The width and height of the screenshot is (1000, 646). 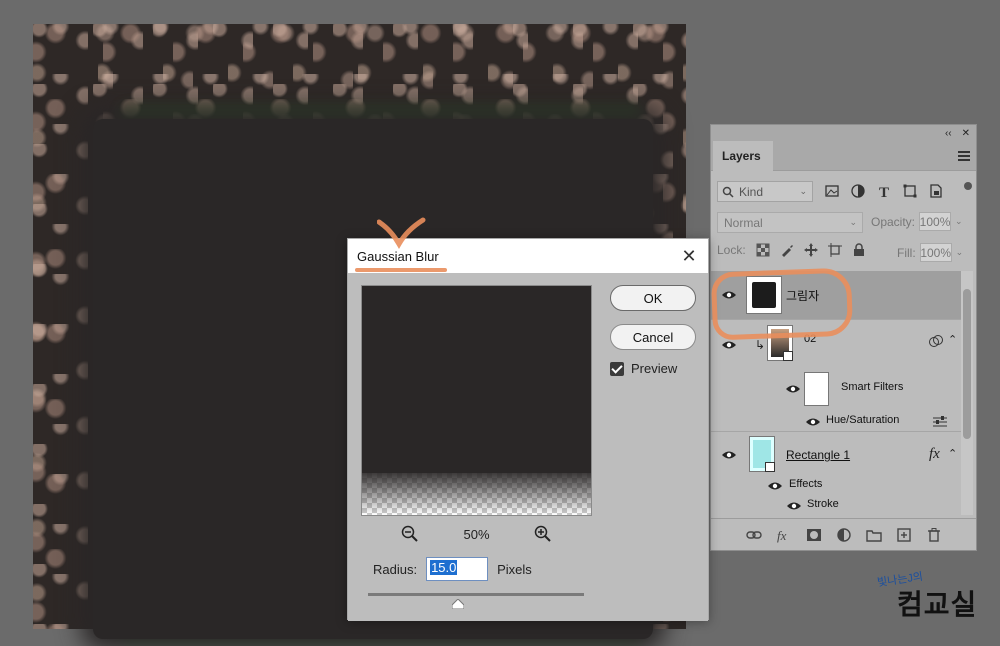 What do you see at coordinates (514, 569) in the screenshot?
I see `radius-unit: Pixels` at bounding box center [514, 569].